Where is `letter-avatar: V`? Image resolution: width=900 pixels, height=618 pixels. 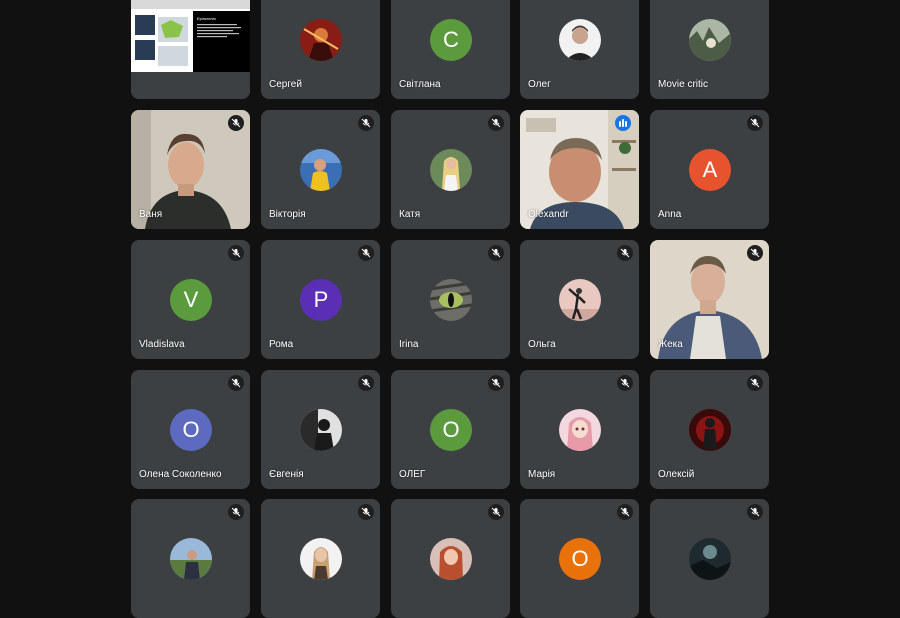 letter-avatar: V is located at coordinates (191, 300).